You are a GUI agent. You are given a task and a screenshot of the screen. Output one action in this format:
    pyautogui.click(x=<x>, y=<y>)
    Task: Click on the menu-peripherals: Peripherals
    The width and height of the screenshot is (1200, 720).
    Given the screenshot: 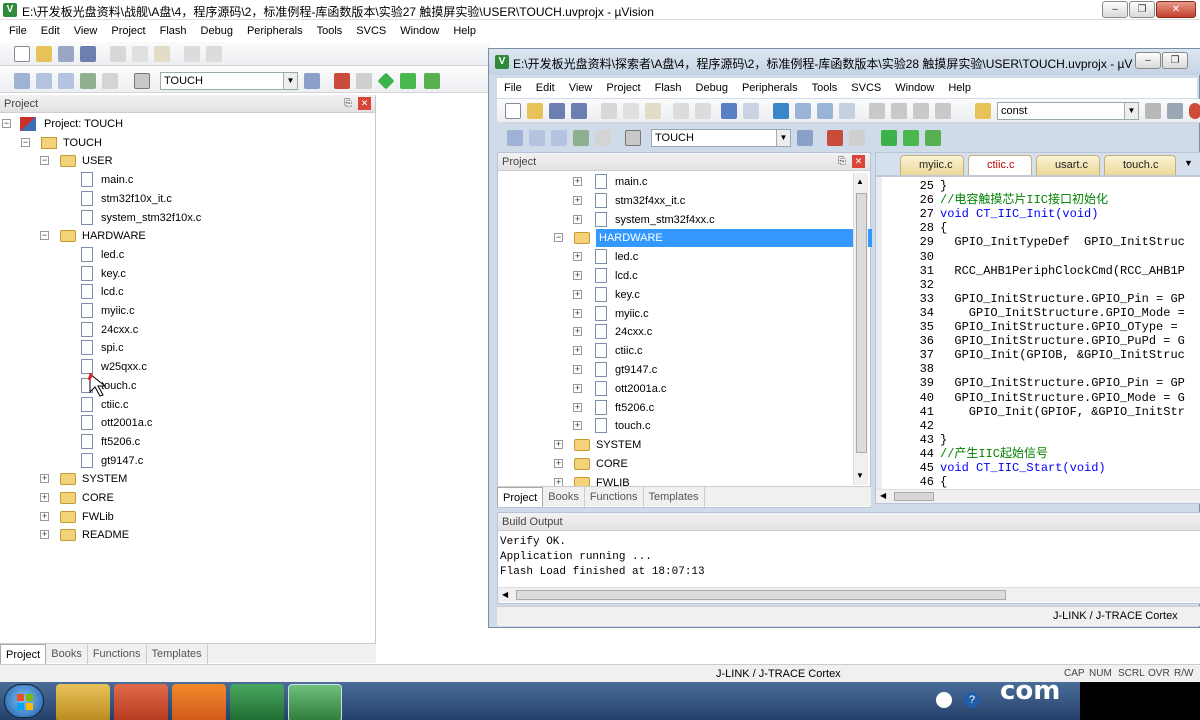 What is the action you would take?
    pyautogui.click(x=275, y=31)
    